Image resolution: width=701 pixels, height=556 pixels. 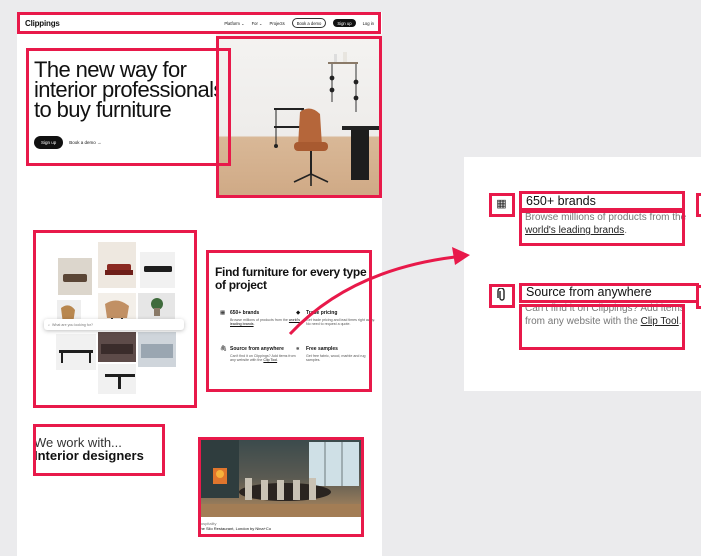 I want to click on zoom-brands-desc: Browse millions of products from the, so click(x=606, y=217).